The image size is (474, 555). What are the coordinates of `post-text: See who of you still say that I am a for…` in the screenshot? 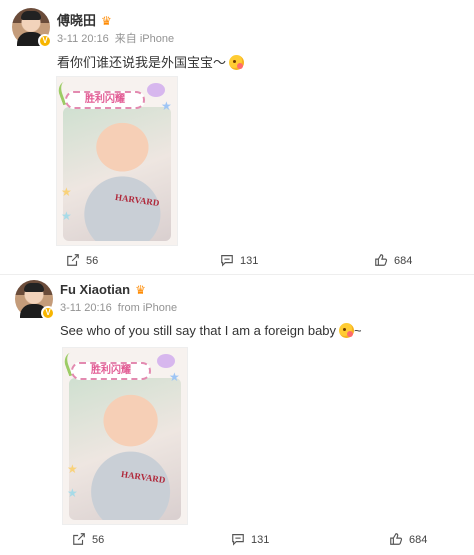 It's located at (211, 330).